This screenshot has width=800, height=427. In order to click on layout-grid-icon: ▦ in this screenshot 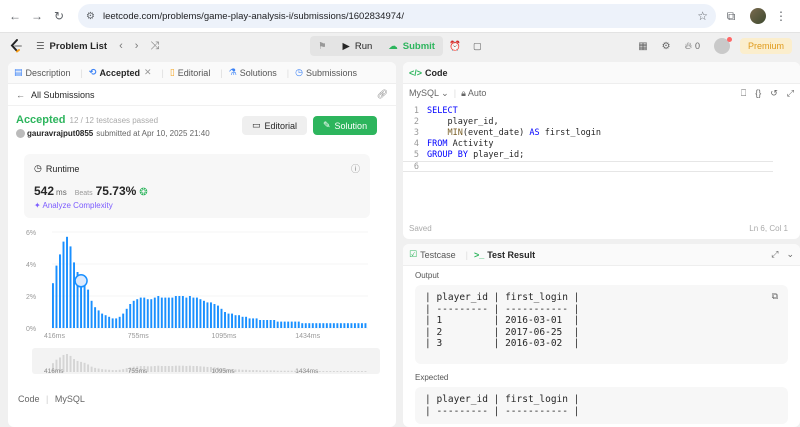, I will do `click(642, 46)`.